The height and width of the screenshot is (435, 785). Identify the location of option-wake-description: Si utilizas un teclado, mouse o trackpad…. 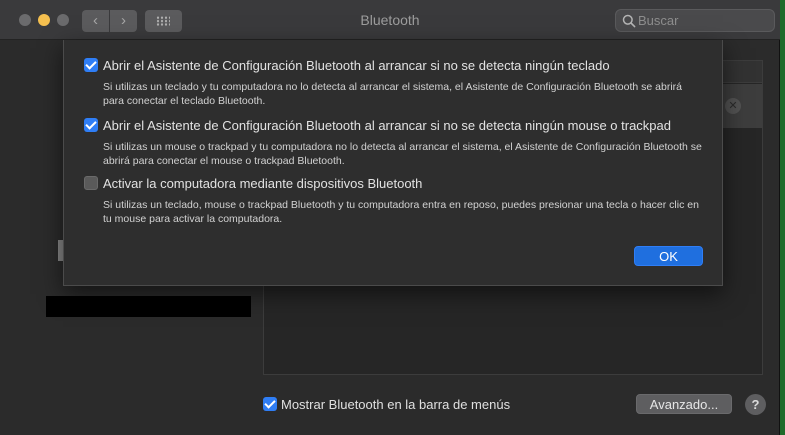
(401, 212).